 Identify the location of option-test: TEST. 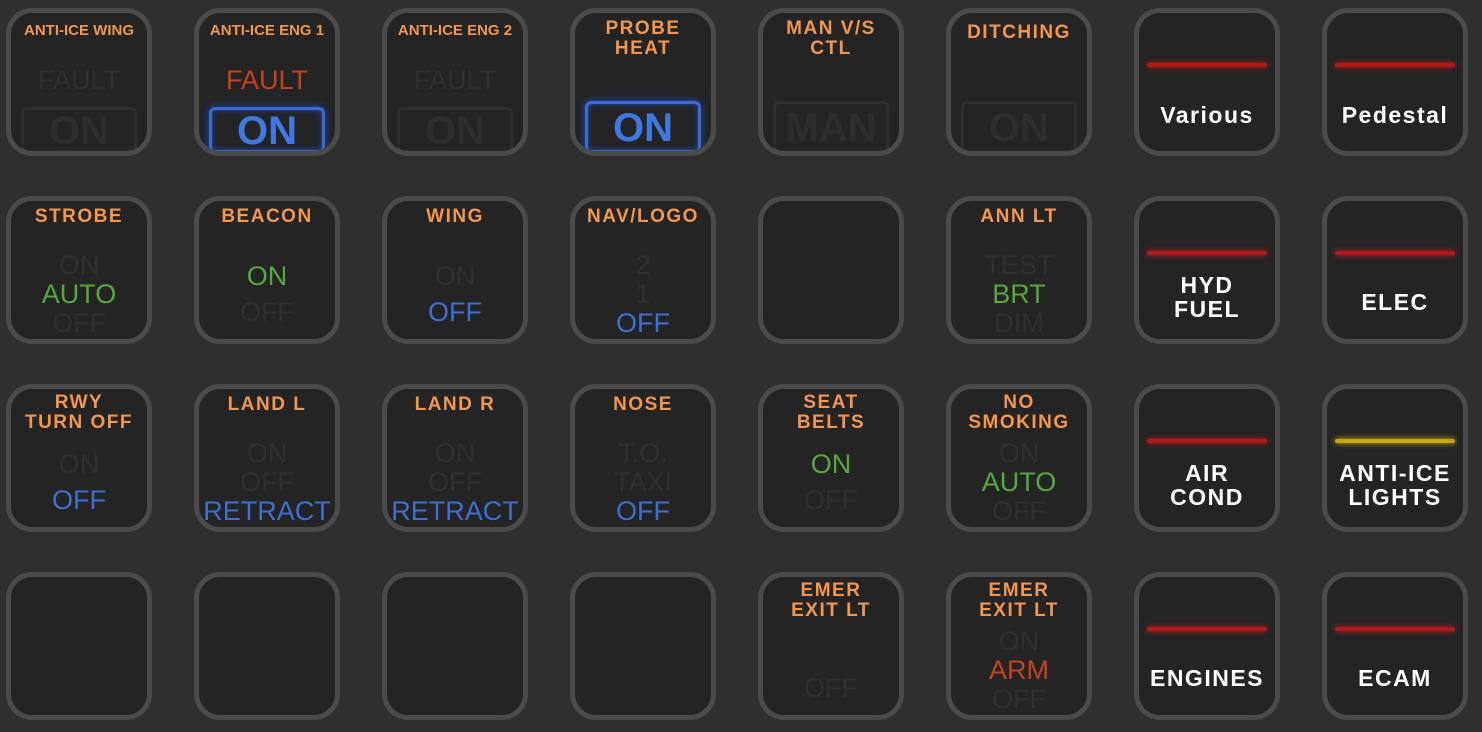
(1019, 265).